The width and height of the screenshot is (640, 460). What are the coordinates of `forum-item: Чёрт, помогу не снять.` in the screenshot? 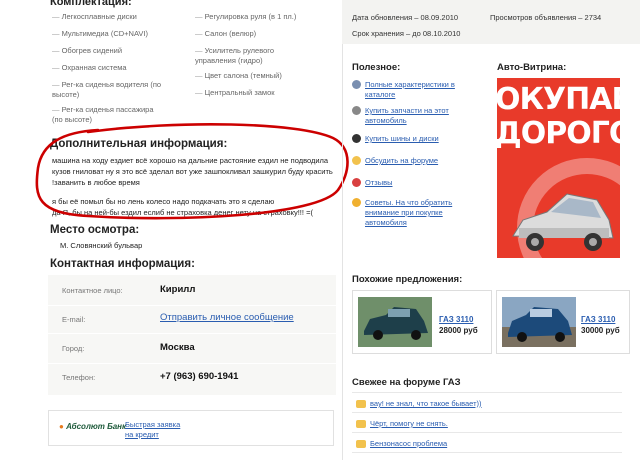 It's located at (402, 424).